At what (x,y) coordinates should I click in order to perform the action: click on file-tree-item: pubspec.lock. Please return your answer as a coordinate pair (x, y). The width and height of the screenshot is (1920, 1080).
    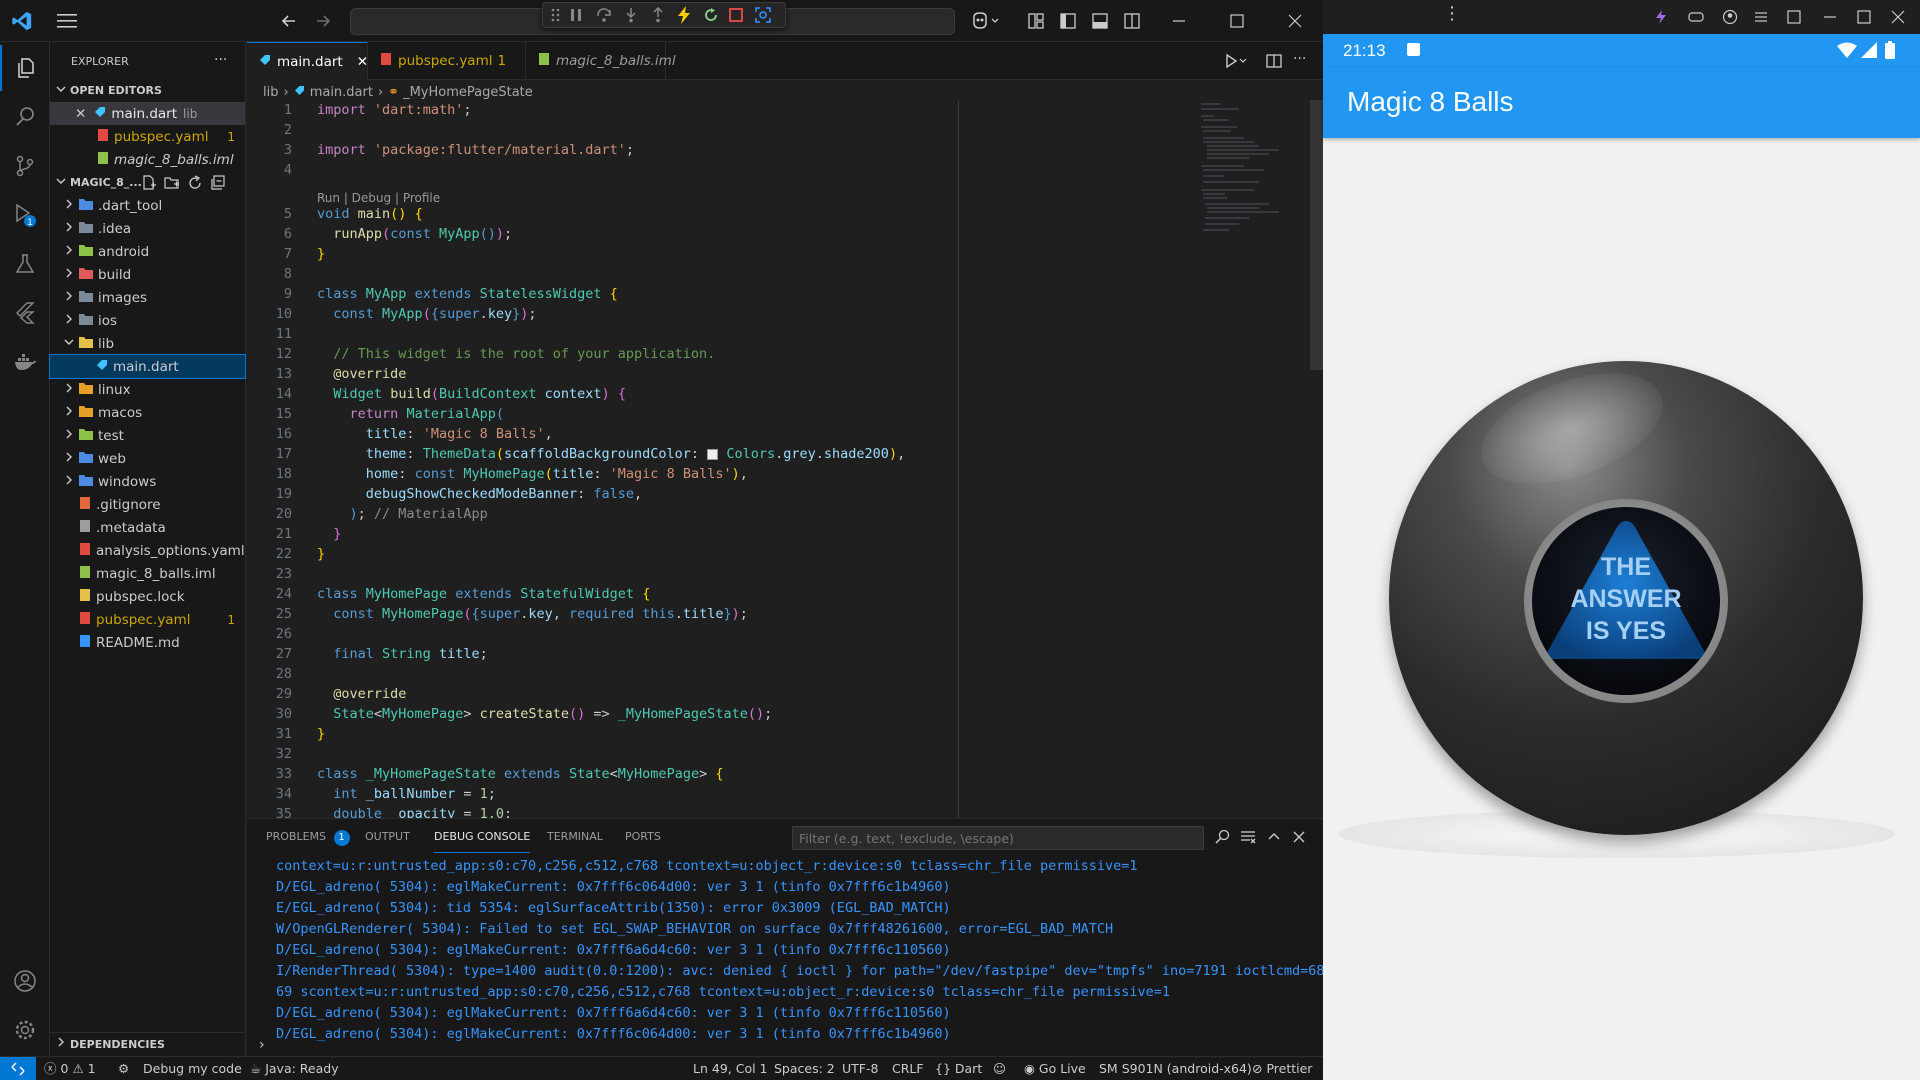
    Looking at the image, I should click on (147, 596).